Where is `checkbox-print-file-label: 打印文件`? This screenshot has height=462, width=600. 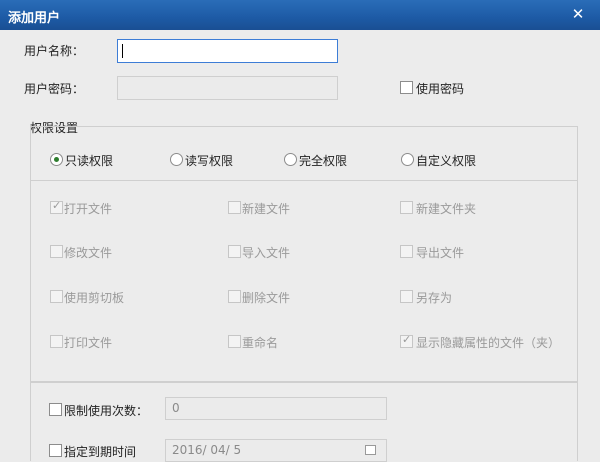 checkbox-print-file-label: 打印文件 is located at coordinates (88, 343).